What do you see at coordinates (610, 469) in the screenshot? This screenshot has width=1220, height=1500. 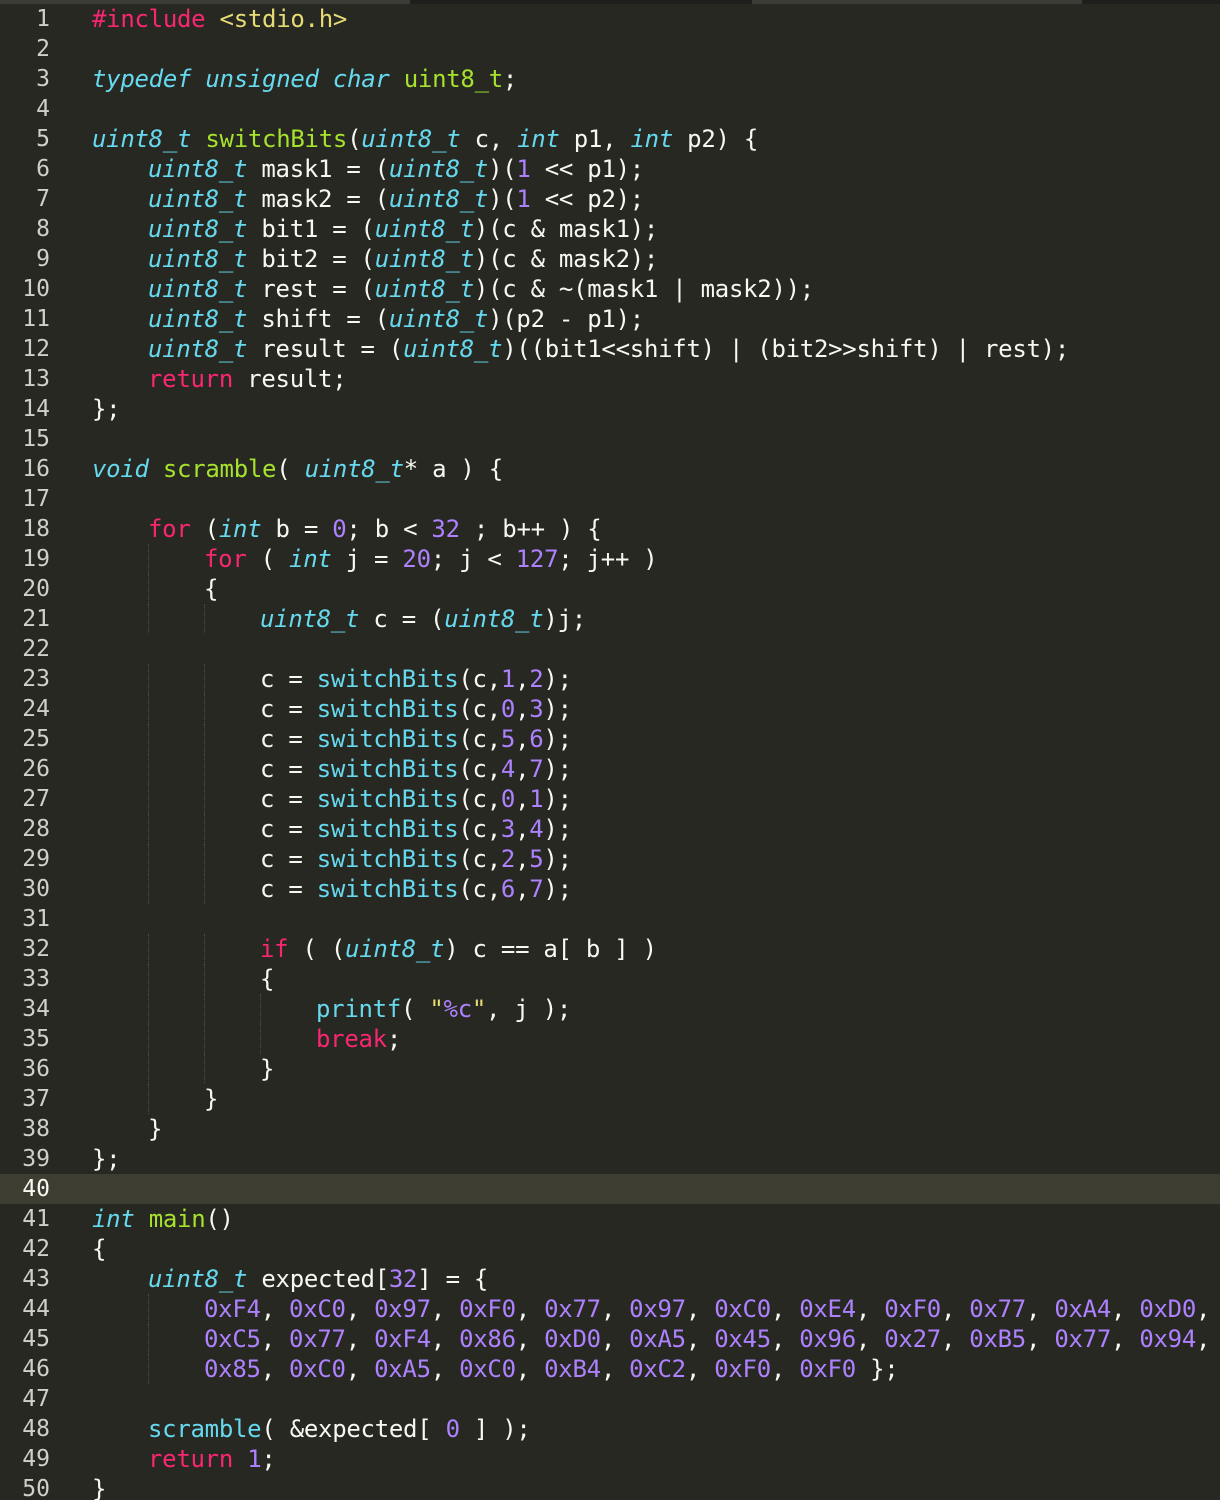 I see `code-line: 16 void scramble( uint8_t* a ) {` at bounding box center [610, 469].